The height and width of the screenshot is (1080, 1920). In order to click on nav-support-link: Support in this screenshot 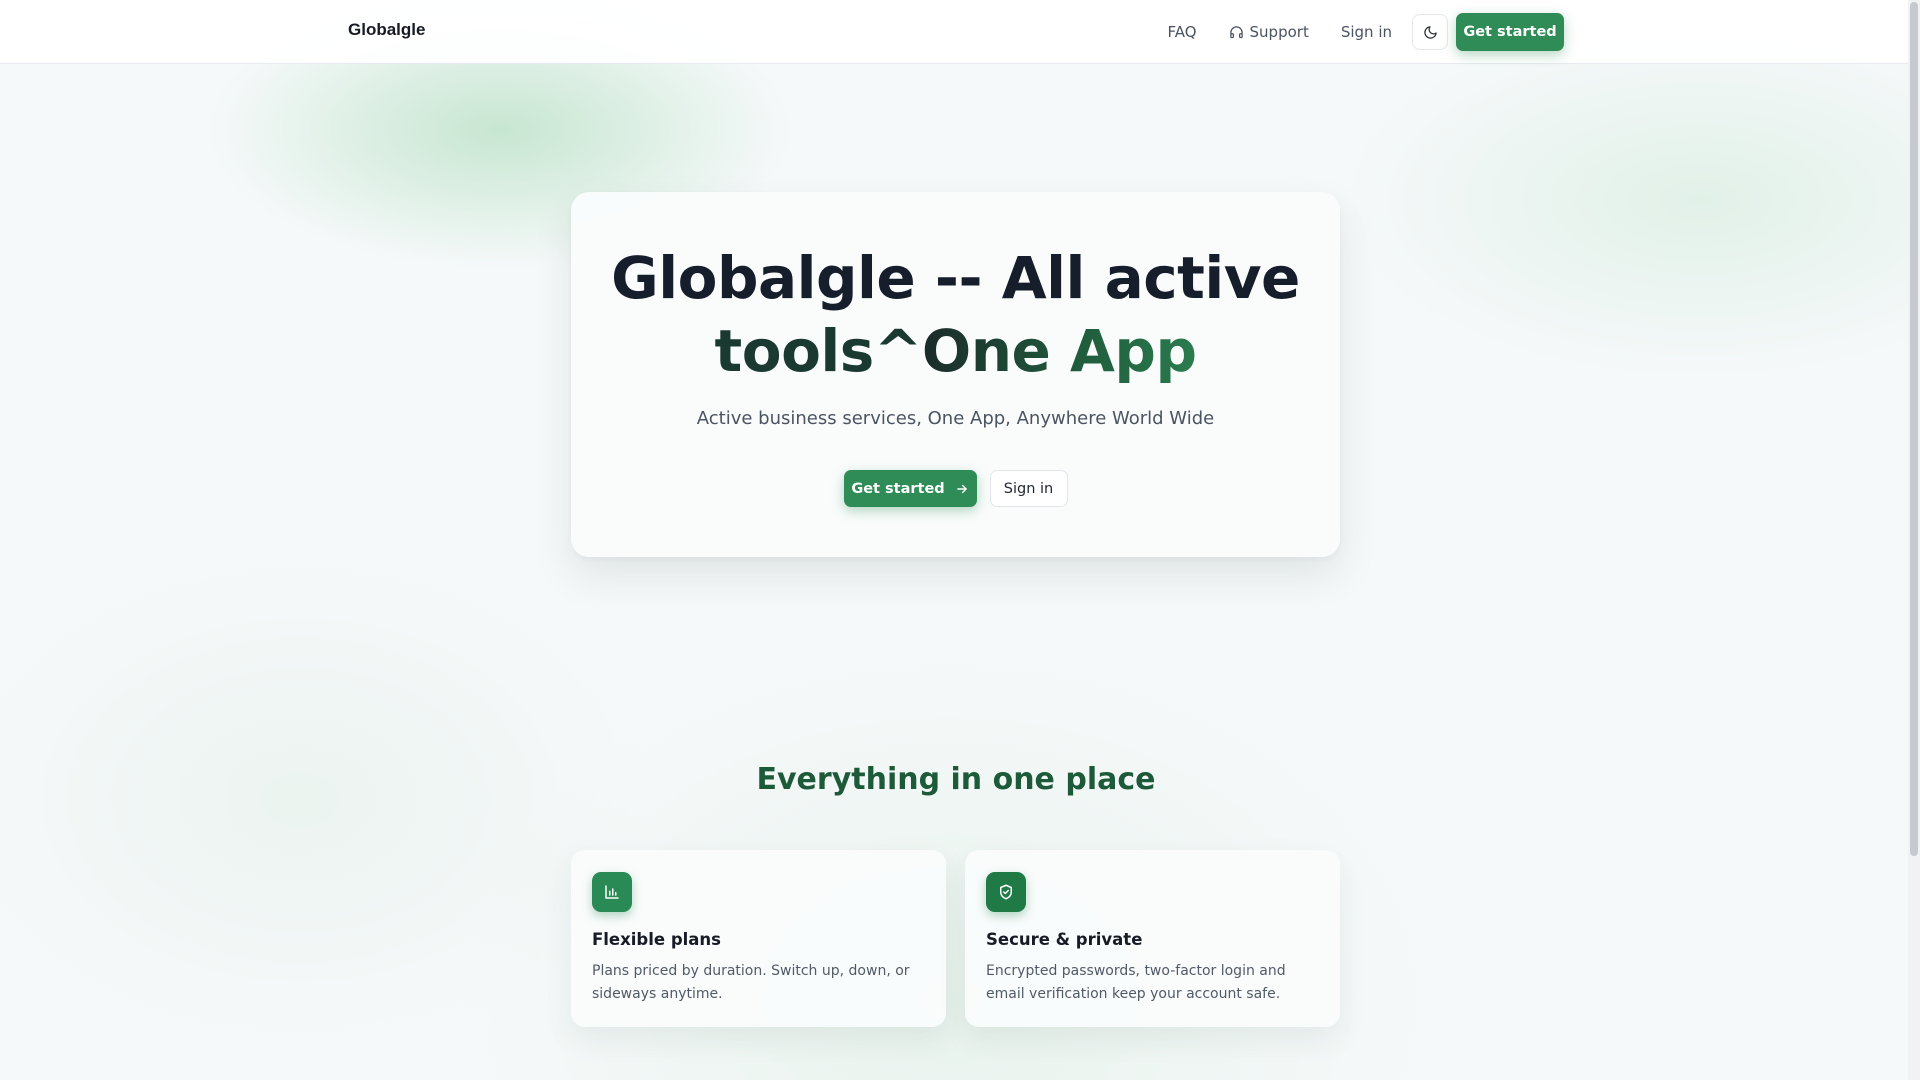, I will do `click(1269, 32)`.